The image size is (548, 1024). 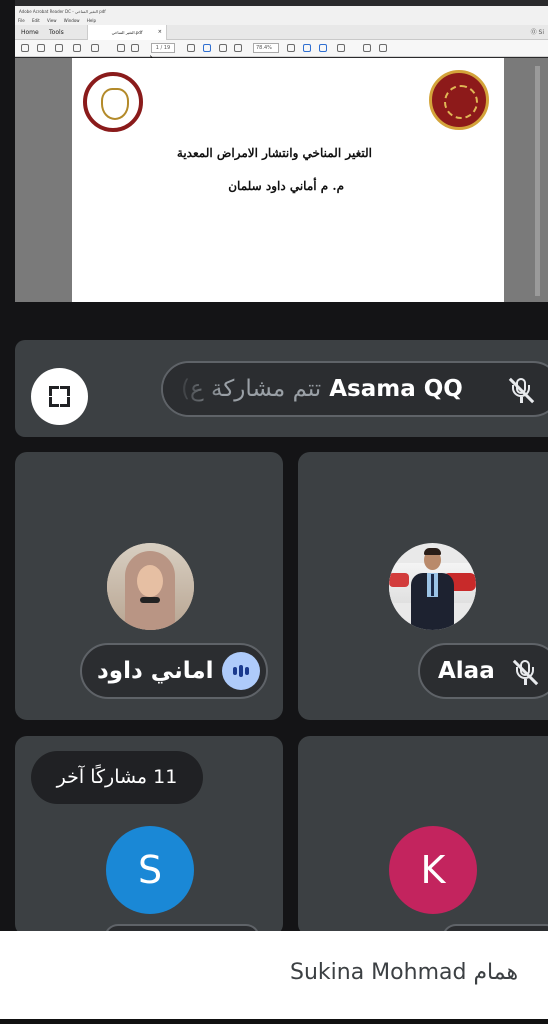 I want to click on scrollbar, so click(x=537, y=181).